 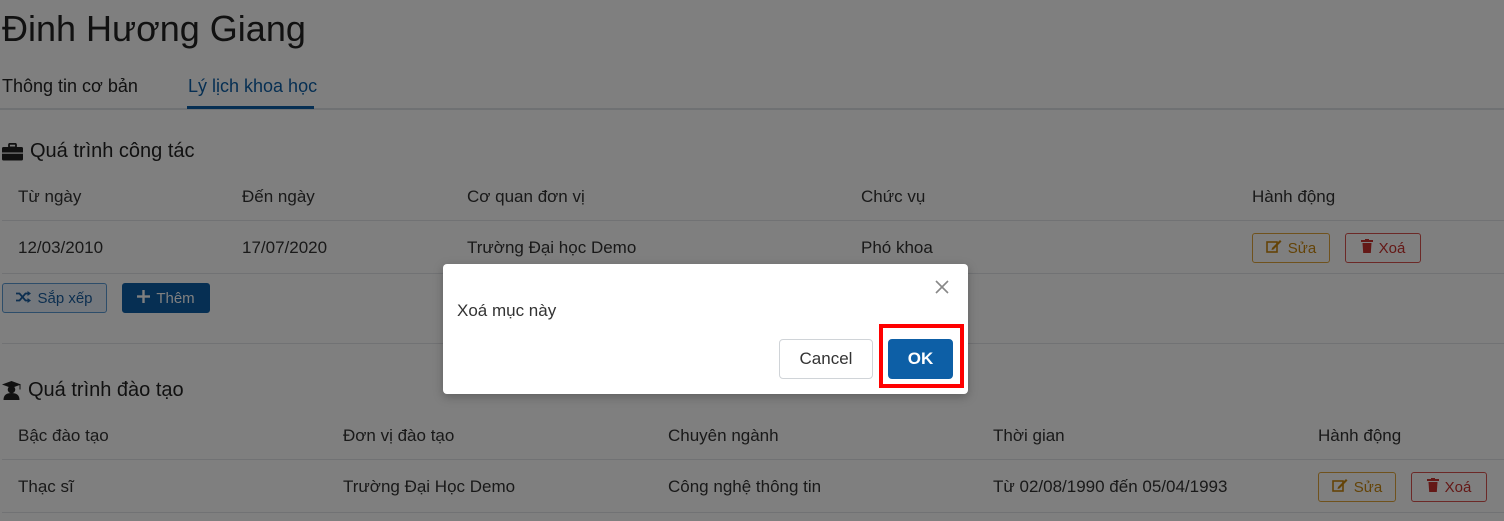 What do you see at coordinates (942, 287) in the screenshot?
I see `close-icon` at bounding box center [942, 287].